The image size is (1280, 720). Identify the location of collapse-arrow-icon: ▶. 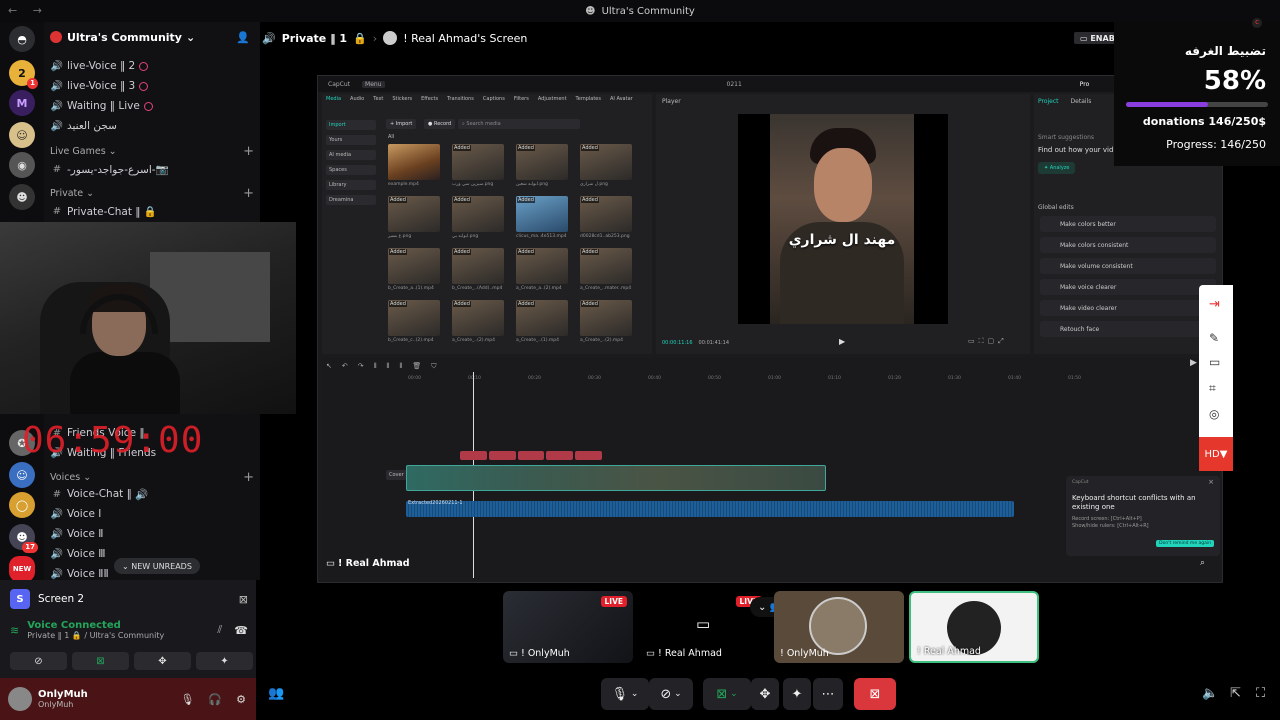
(1193, 363).